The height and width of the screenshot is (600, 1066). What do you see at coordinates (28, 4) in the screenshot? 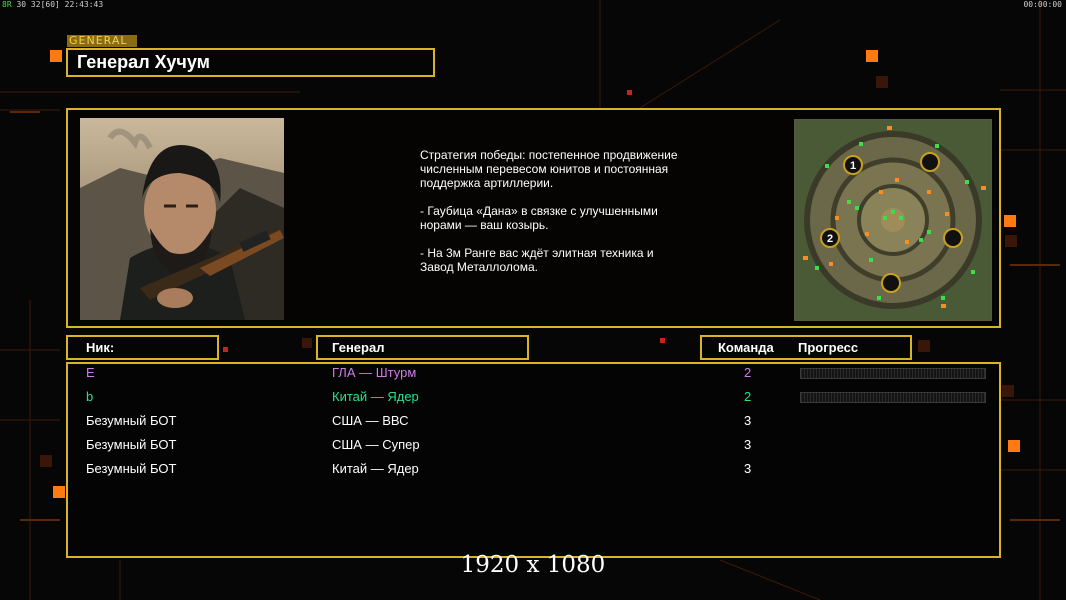
I see `fps-values: 30 32` at bounding box center [28, 4].